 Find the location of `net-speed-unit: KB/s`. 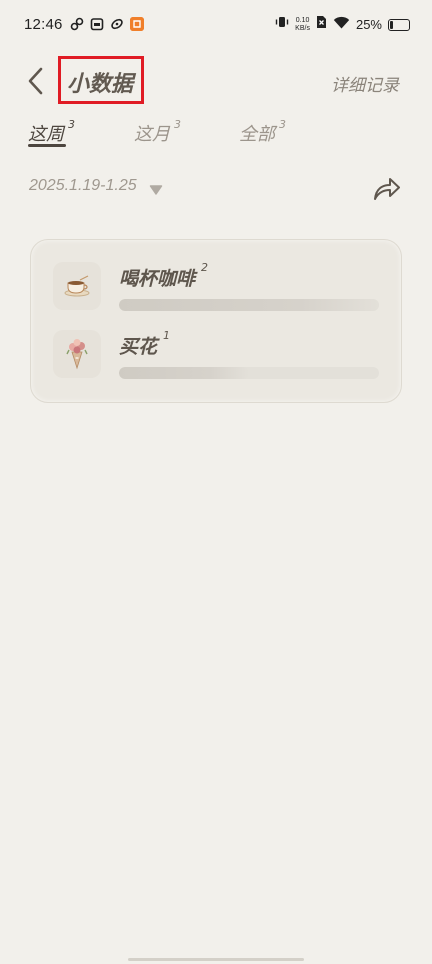

net-speed-unit: KB/s is located at coordinates (302, 28).